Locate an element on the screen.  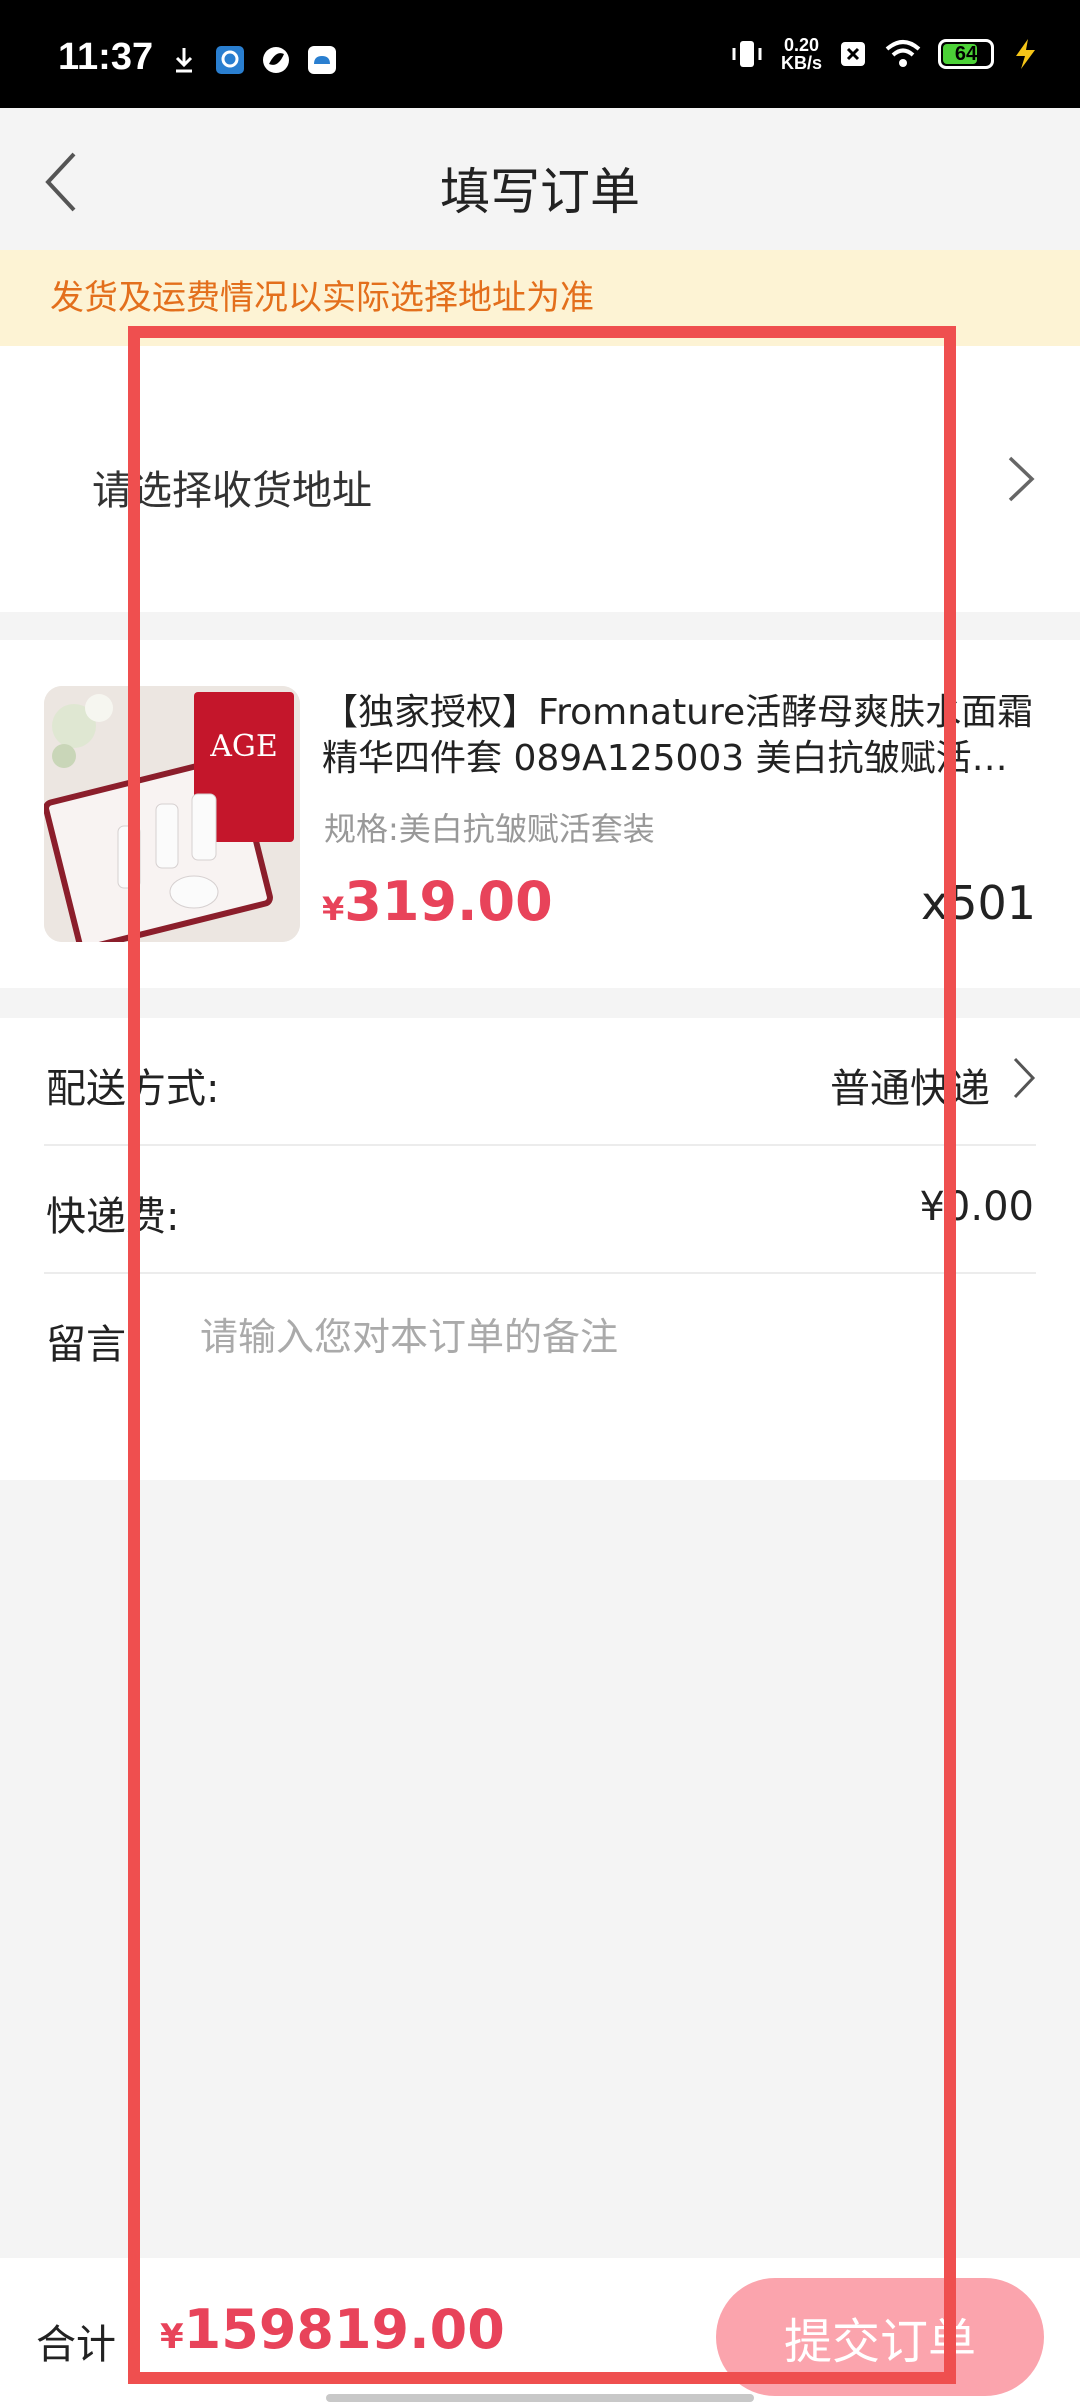
cloud-app-icon is located at coordinates (322, 60).